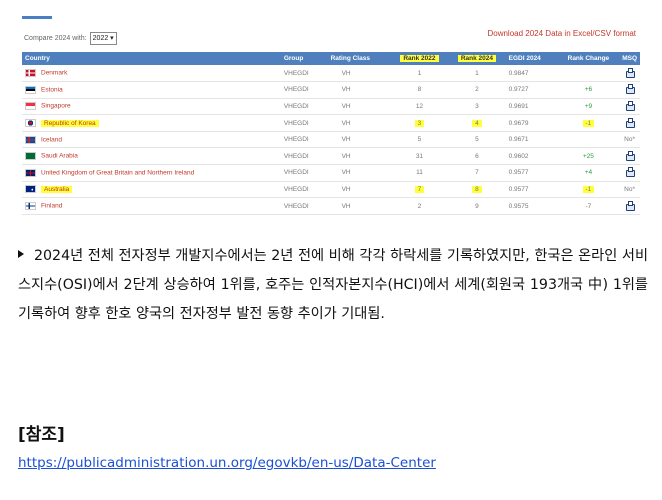  I want to click on compare-label: Compare 2024 with:, so click(55, 38).